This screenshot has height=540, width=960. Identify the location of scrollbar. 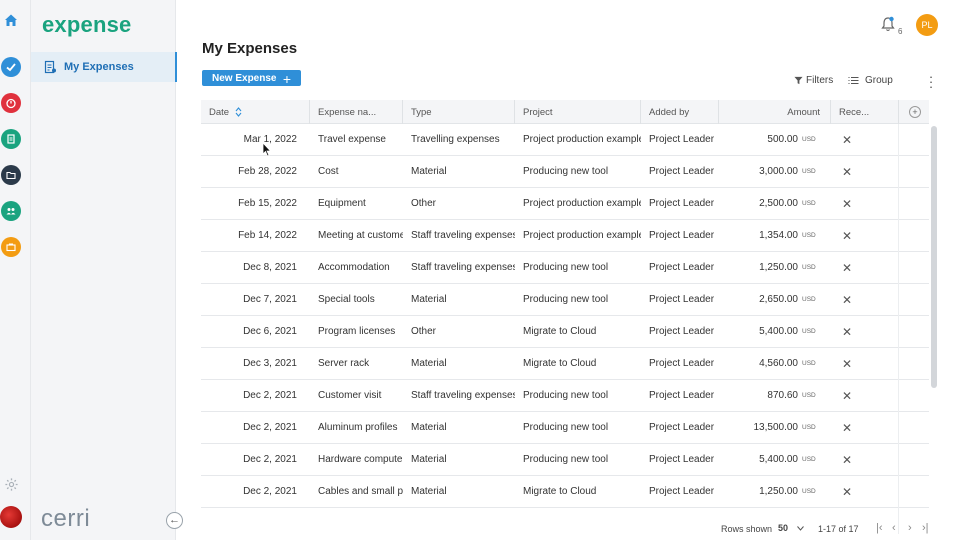
(934, 257).